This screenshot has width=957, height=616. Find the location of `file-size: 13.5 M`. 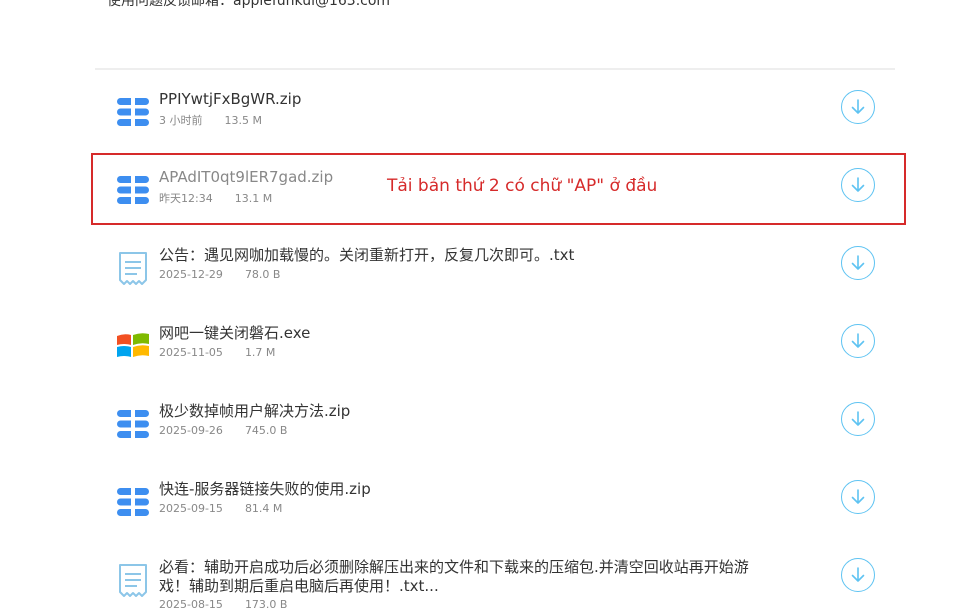

file-size: 13.5 M is located at coordinates (243, 120).